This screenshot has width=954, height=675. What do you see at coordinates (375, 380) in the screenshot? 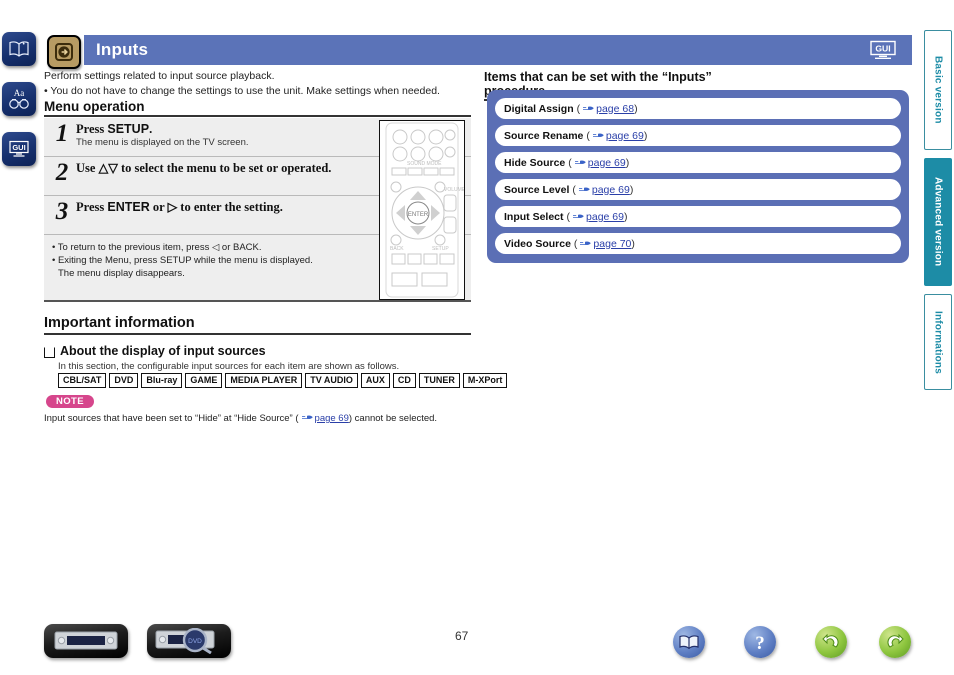
I see `source-tag: AUX` at bounding box center [375, 380].